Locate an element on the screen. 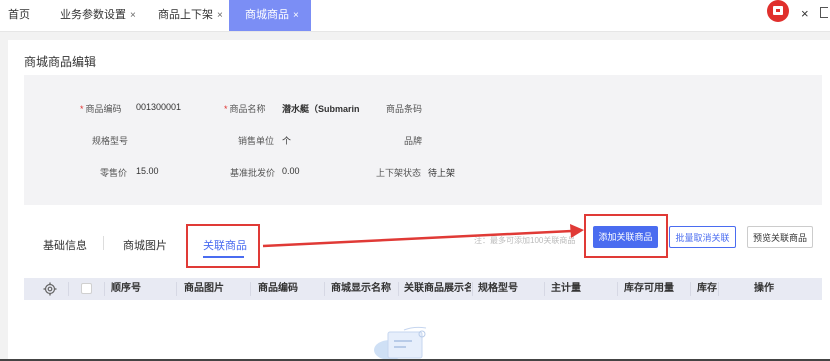 This screenshot has height=361, width=830. base-wholesale-value: 0.00 is located at coordinates (291, 171).